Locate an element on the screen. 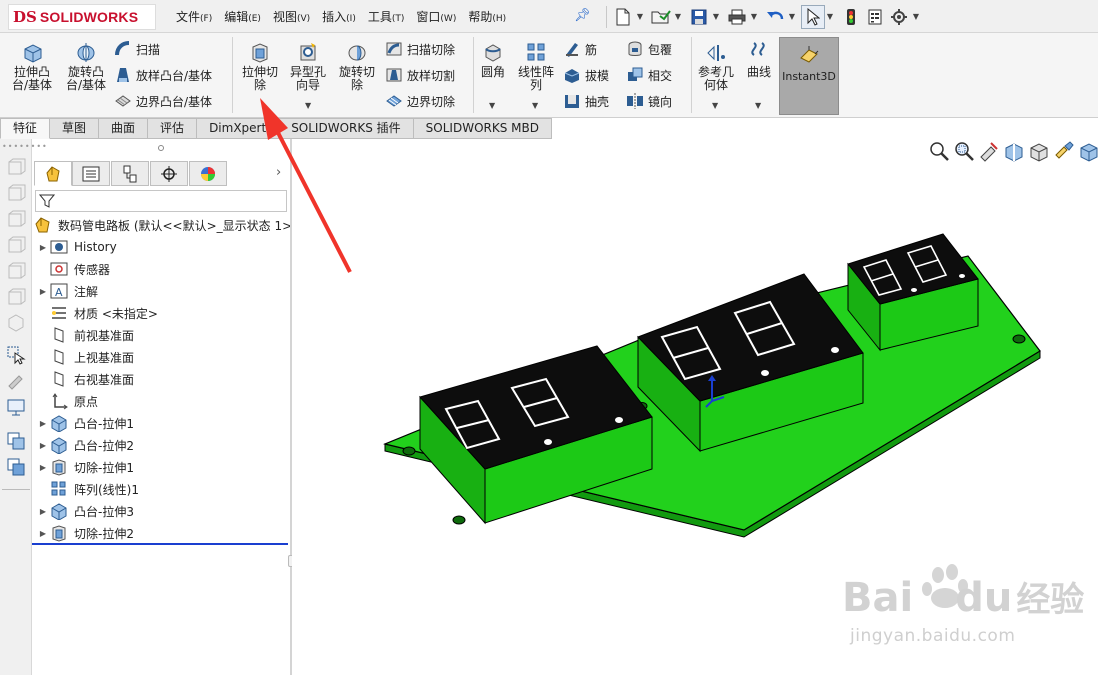  mirror-button: 镜向 is located at coordinates (649, 101).